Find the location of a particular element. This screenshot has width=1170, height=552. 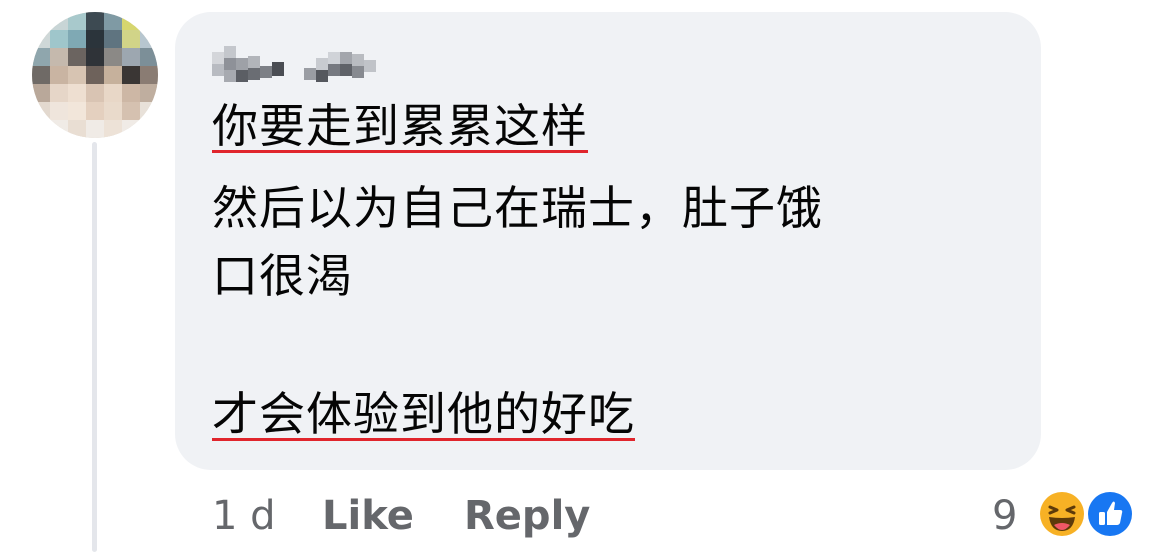

comment-line-1: 你要走到累累这样 is located at coordinates (400, 126).